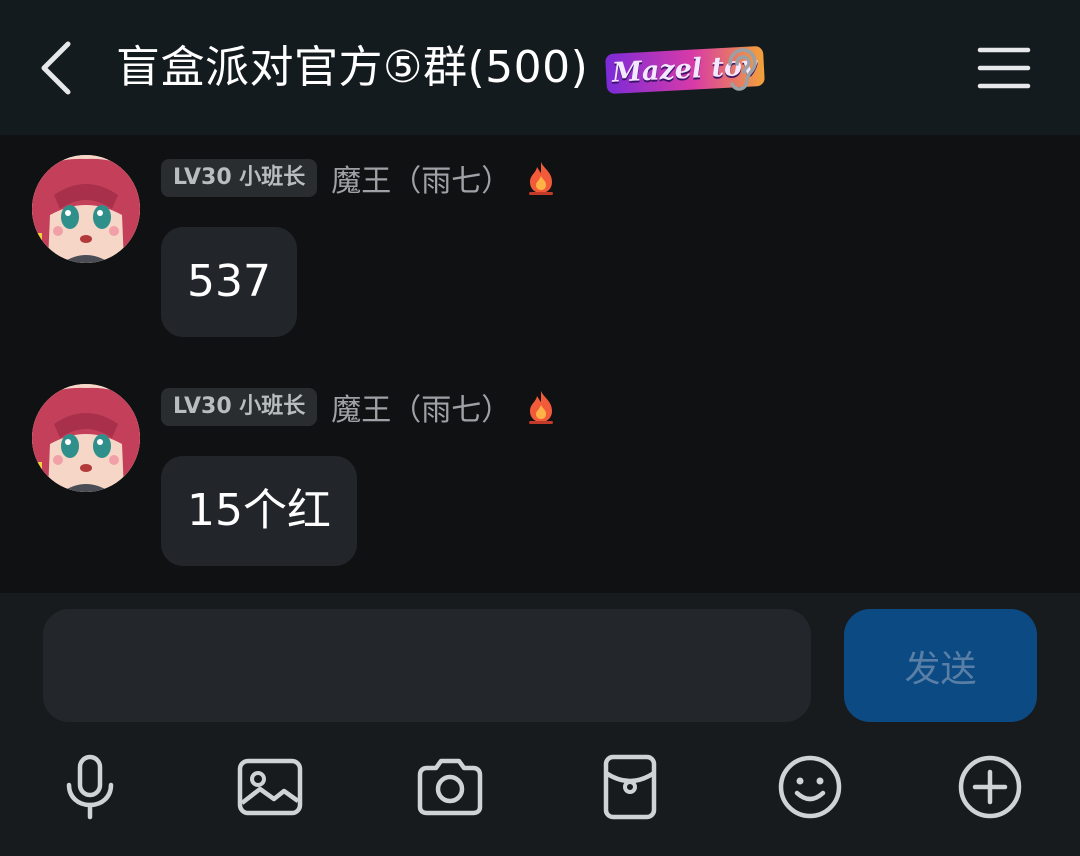 This screenshot has height=856, width=1080. I want to click on menu-button, so click(1004, 68).